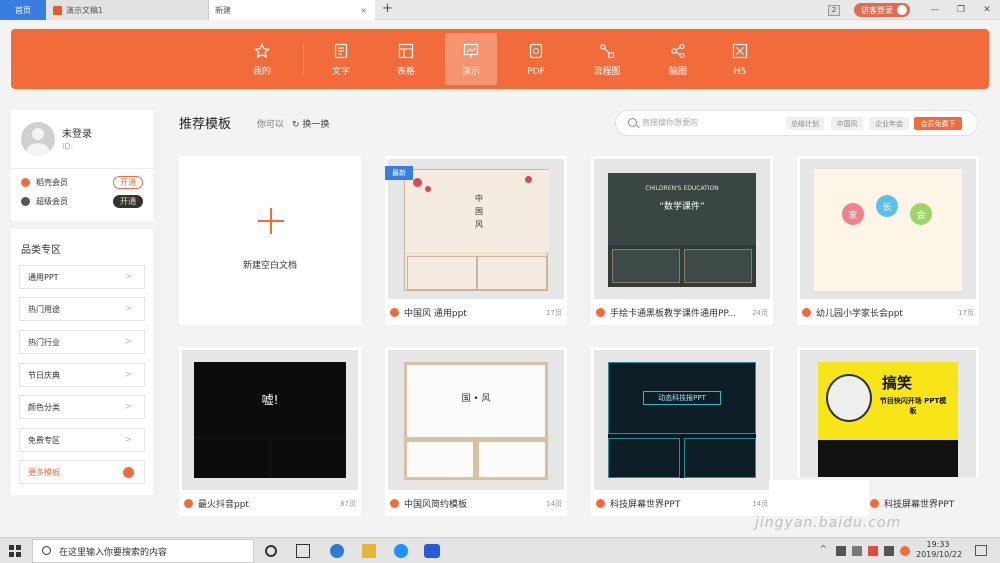  What do you see at coordinates (476, 240) in the screenshot?
I see `template-card: 中国风 最新 中国风 通用ppt 17页` at bounding box center [476, 240].